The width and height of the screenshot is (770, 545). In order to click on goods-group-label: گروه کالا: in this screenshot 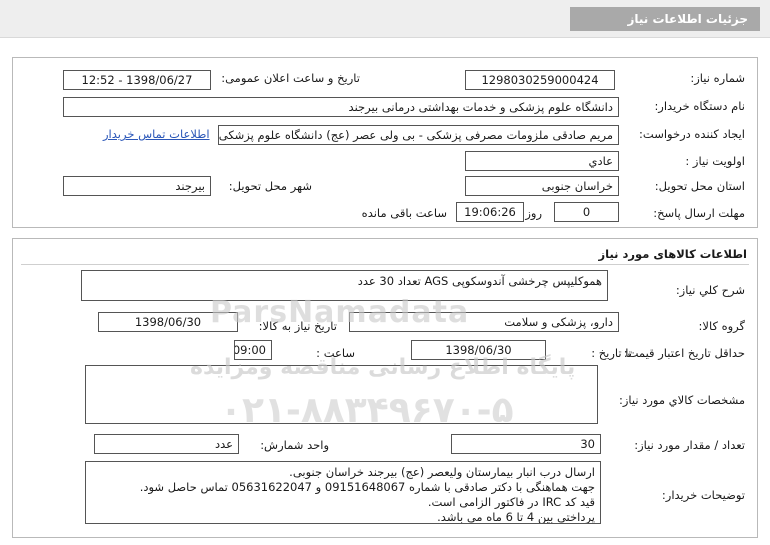, I will do `click(721, 326)`.